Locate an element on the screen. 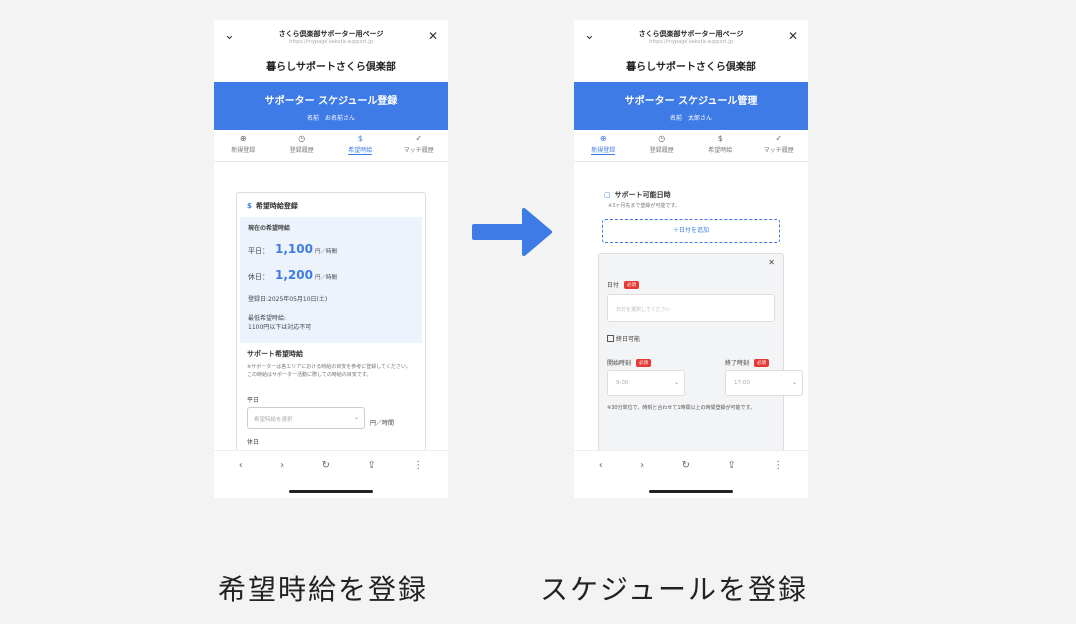  current-wage-label: 現在の希望時給 is located at coordinates (269, 228).